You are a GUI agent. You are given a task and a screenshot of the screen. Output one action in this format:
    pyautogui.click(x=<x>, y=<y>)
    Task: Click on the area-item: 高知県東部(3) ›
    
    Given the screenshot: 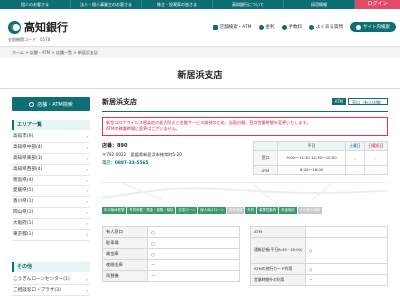 What is the action you would take?
    pyautogui.click(x=51, y=159)
    